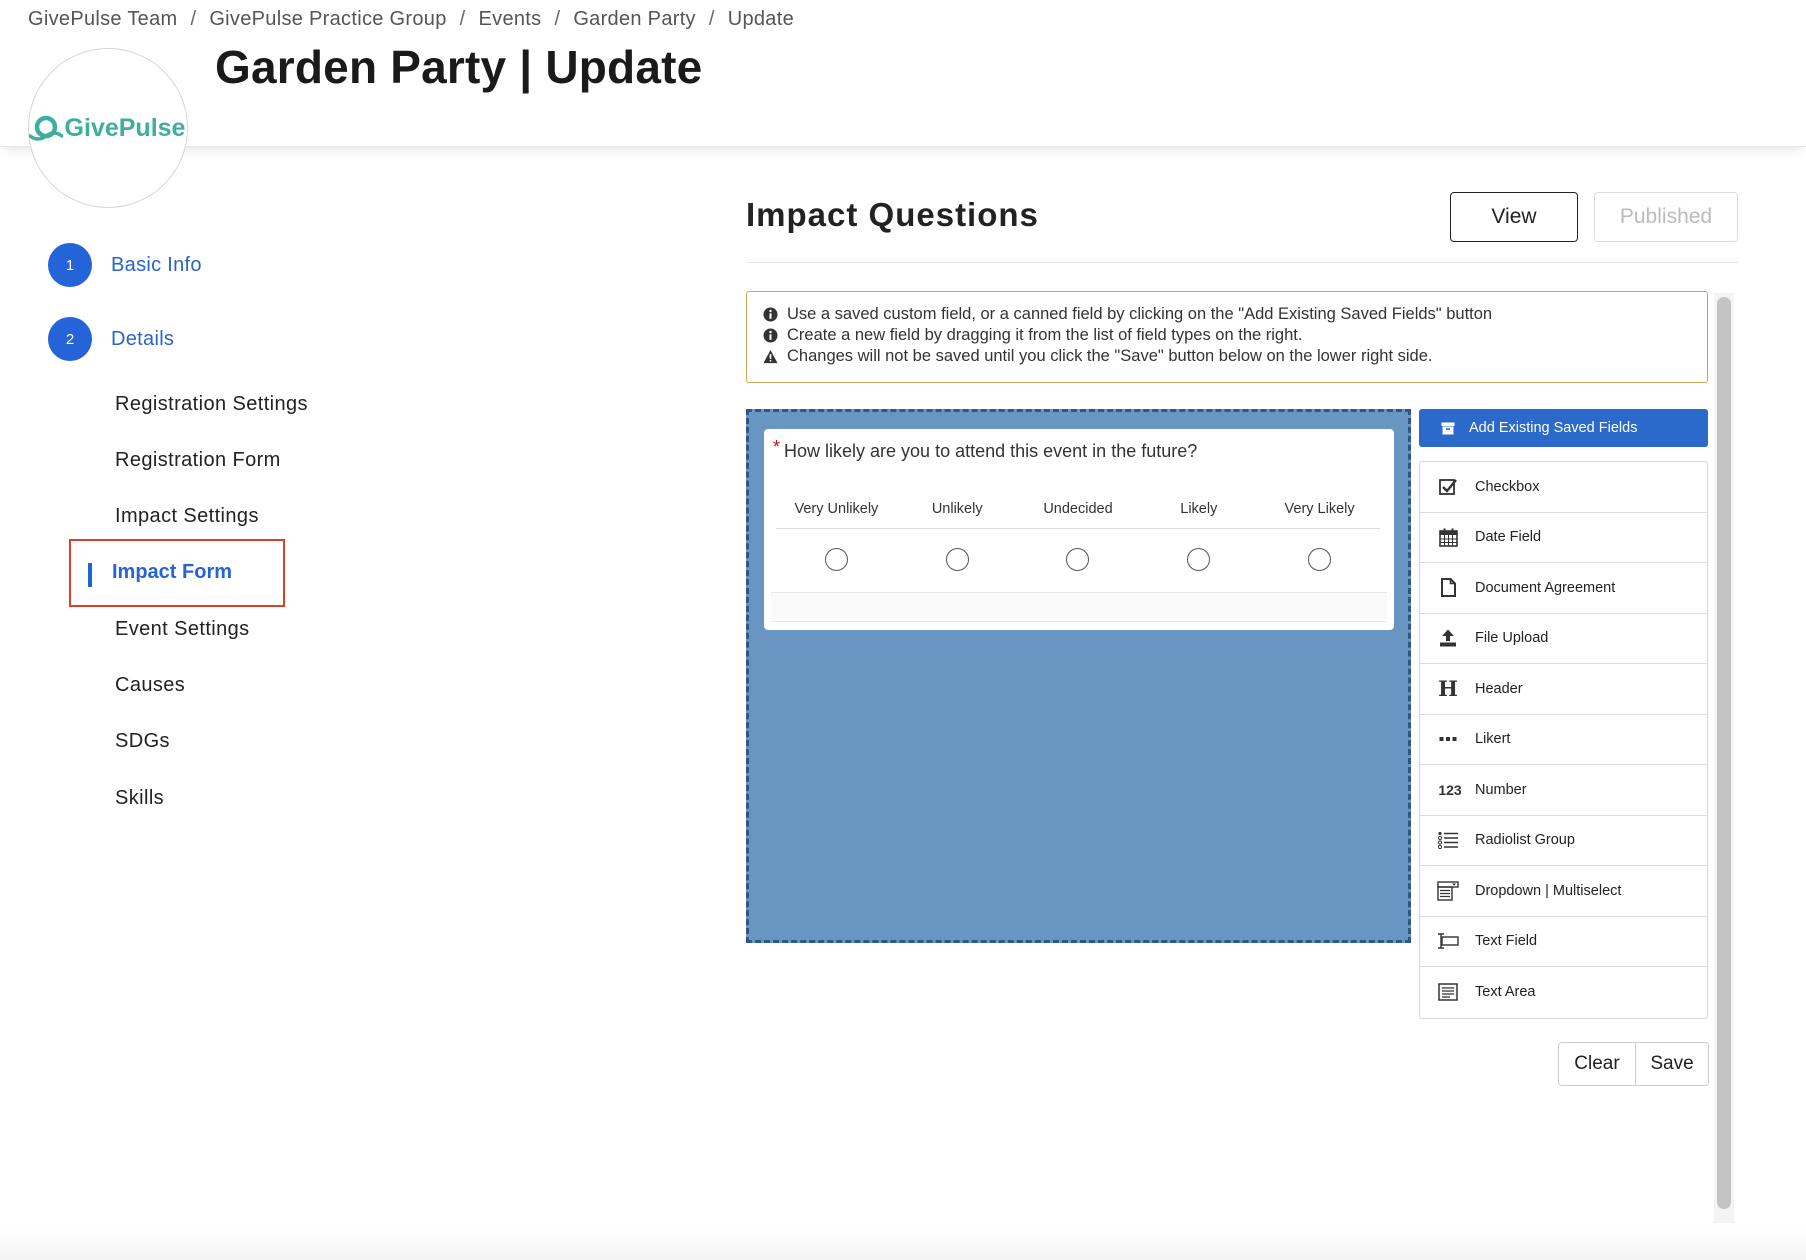  What do you see at coordinates (1320, 559) in the screenshot?
I see `likert-radio-very-likely` at bounding box center [1320, 559].